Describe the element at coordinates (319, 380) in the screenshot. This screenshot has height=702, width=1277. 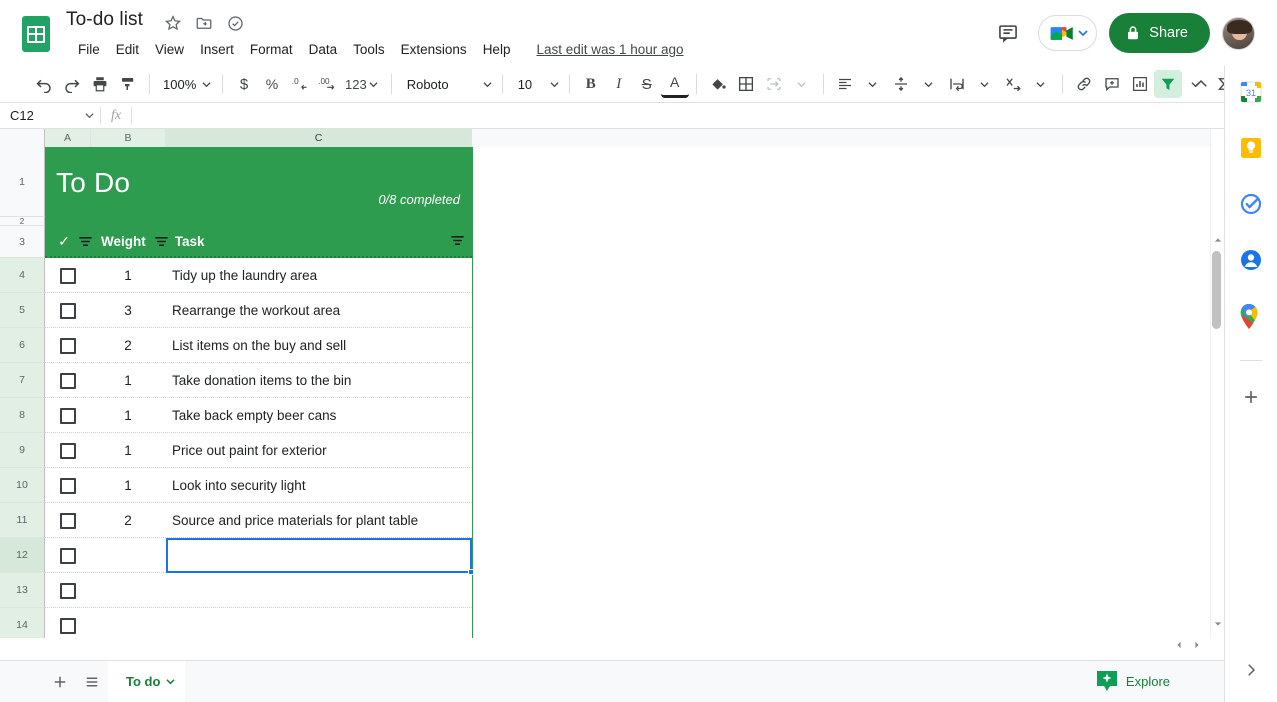
I see `cell-c7: Take donation items to the bin` at that location.